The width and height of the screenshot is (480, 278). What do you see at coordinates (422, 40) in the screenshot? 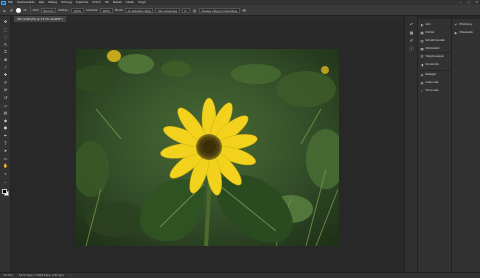
I see `gradients-icon: ▥` at bounding box center [422, 40].